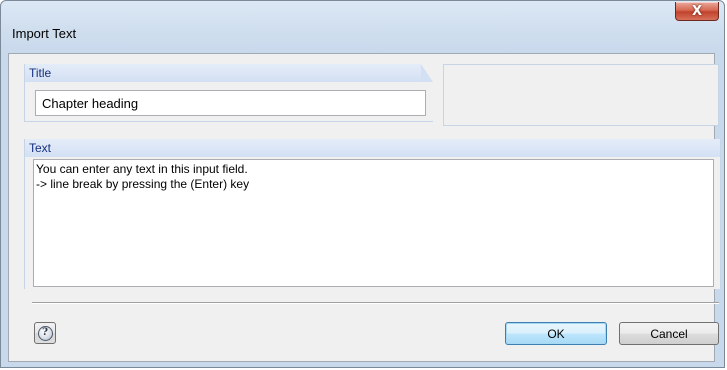 The image size is (727, 370). What do you see at coordinates (229, 73) in the screenshot?
I see `title-group-header: Title` at bounding box center [229, 73].